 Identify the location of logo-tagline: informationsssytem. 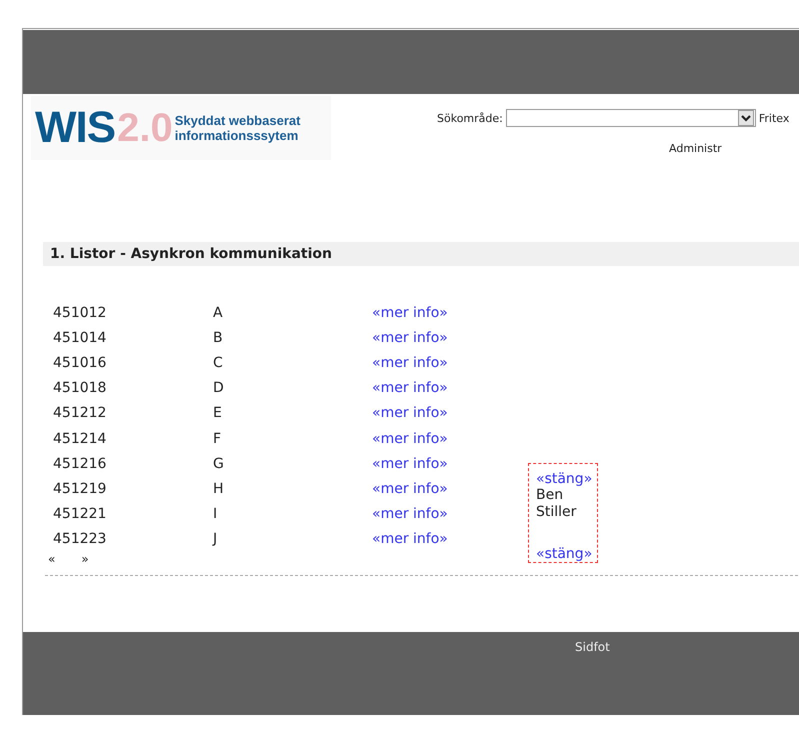
(237, 135).